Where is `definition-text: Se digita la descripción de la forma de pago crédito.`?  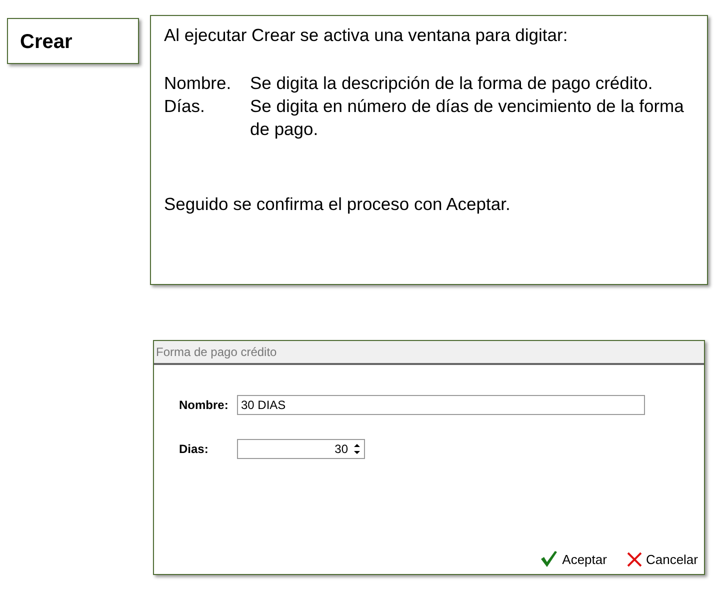
definition-text: Se digita la descripción de la forma de pago crédito. is located at coordinates (452, 83).